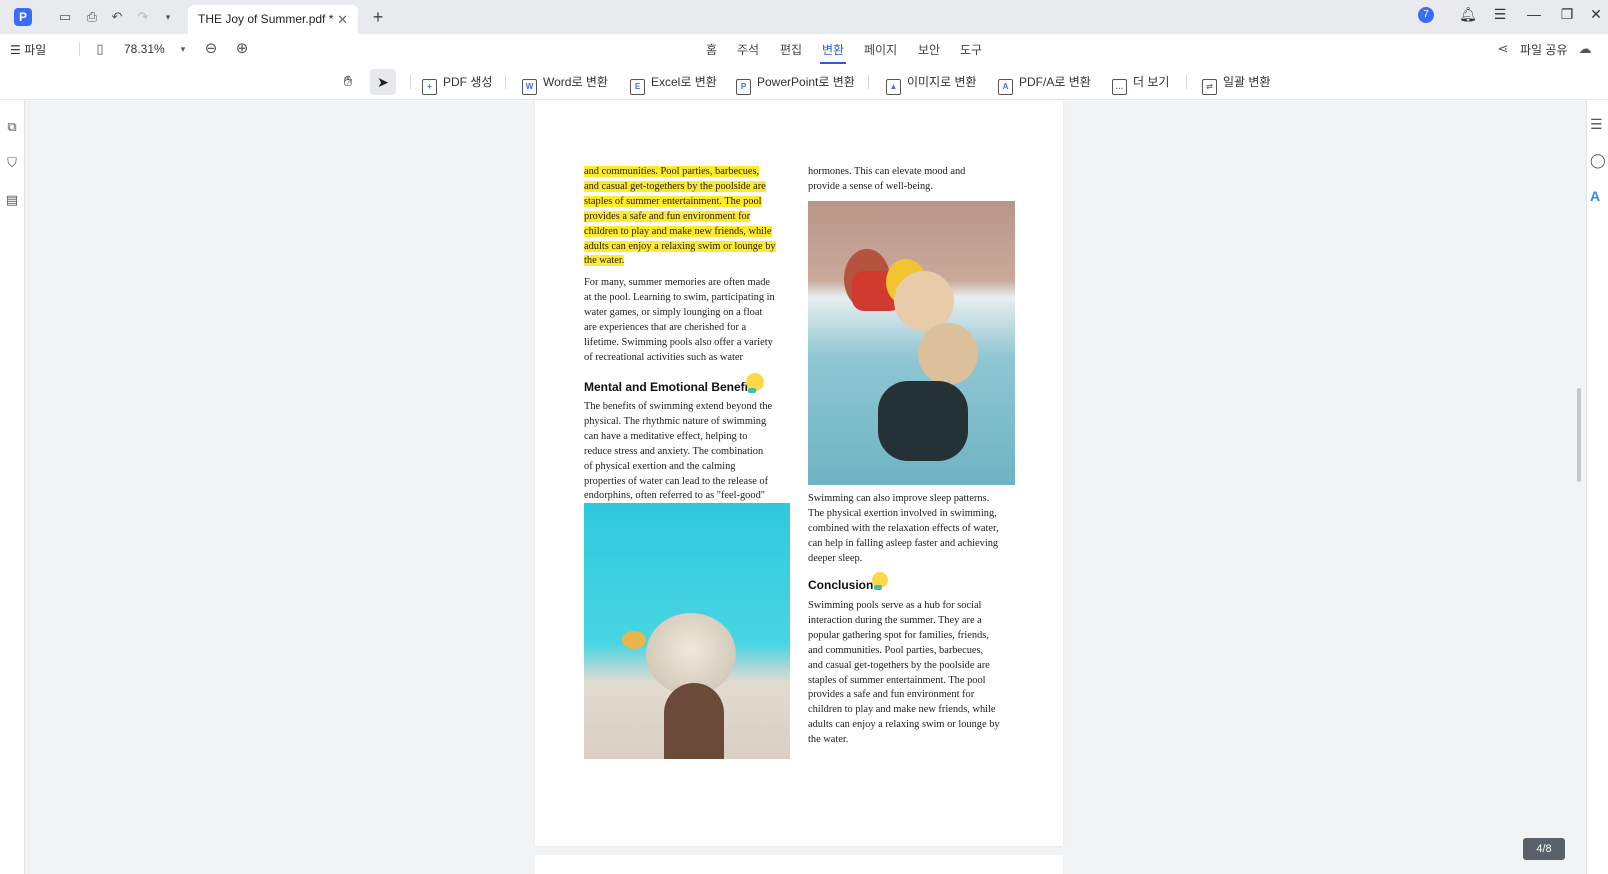 Image resolution: width=1608 pixels, height=874 pixels. What do you see at coordinates (183, 49) in the screenshot?
I see `zoom-dropdown-icon: ▾` at bounding box center [183, 49].